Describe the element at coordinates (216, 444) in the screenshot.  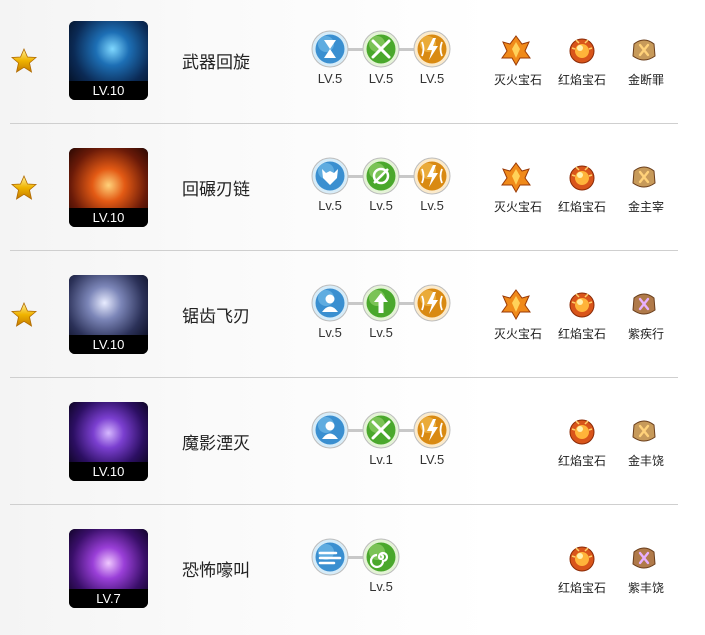
I see `skill-name: 魔影湮灭` at that location.